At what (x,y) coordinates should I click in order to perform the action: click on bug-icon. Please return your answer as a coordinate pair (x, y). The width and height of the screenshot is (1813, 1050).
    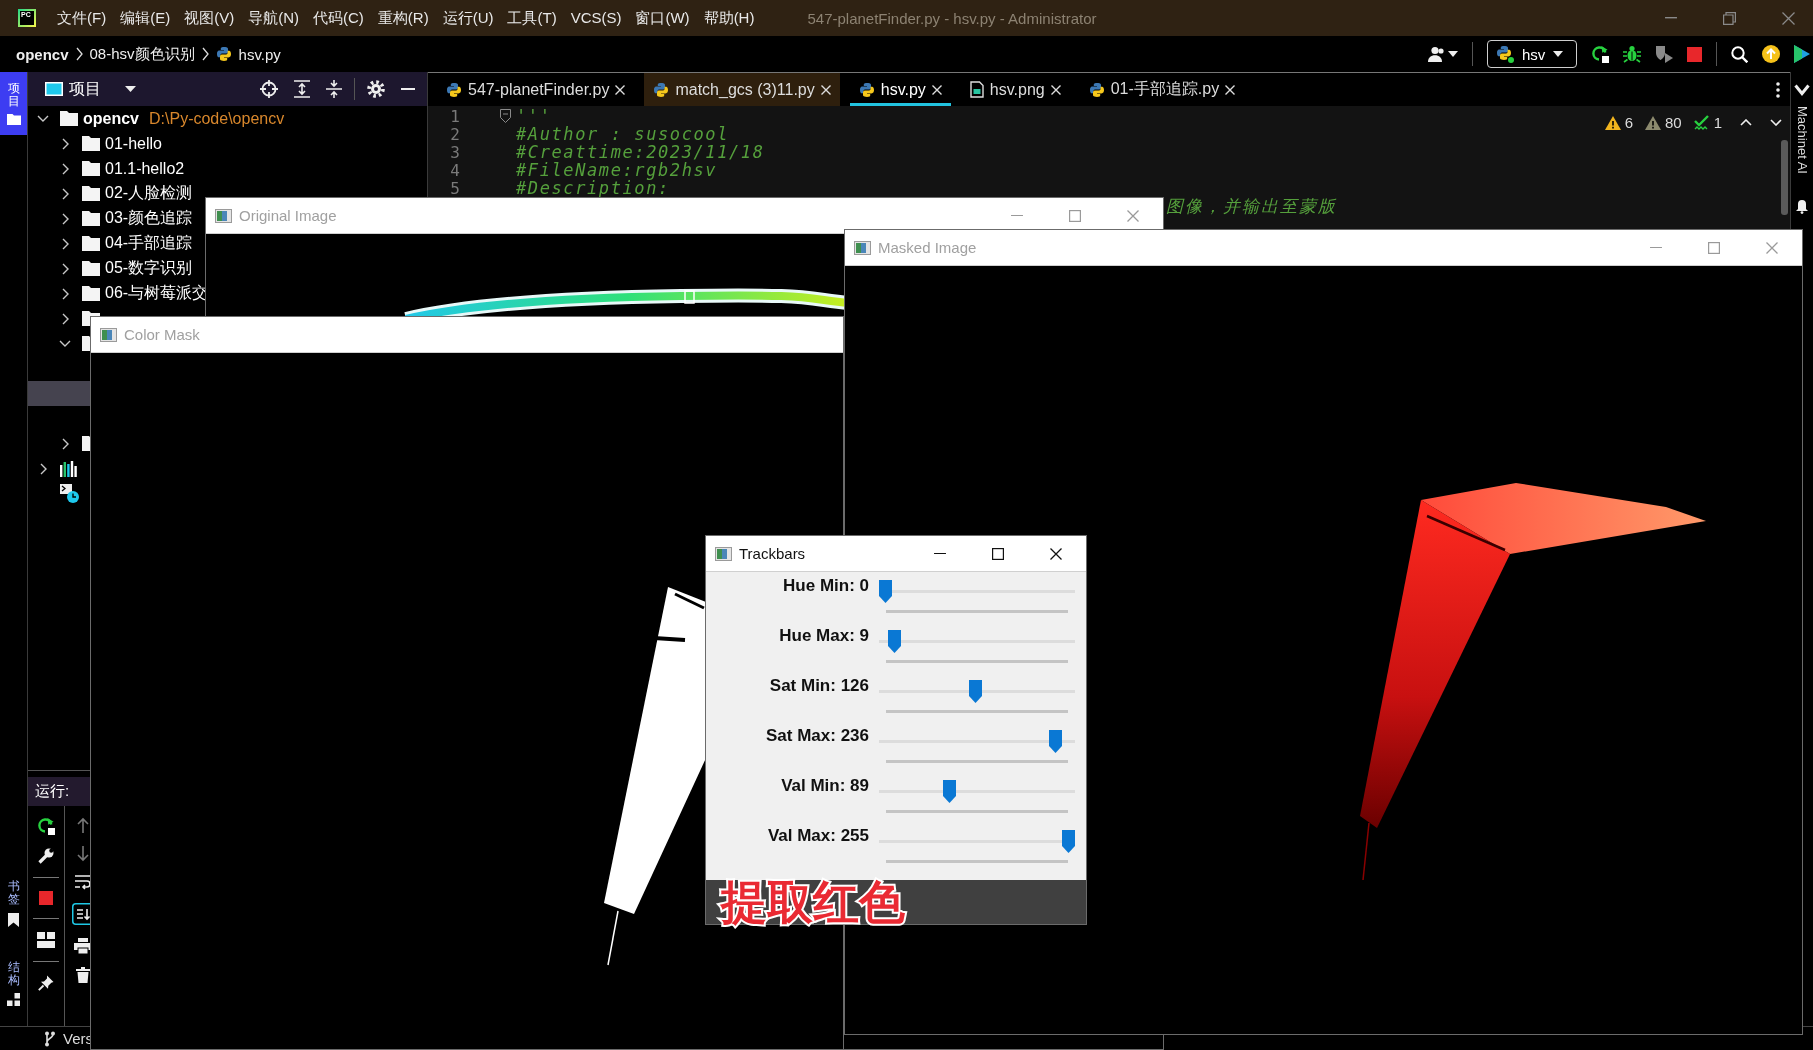
    Looking at the image, I should click on (1632, 54).